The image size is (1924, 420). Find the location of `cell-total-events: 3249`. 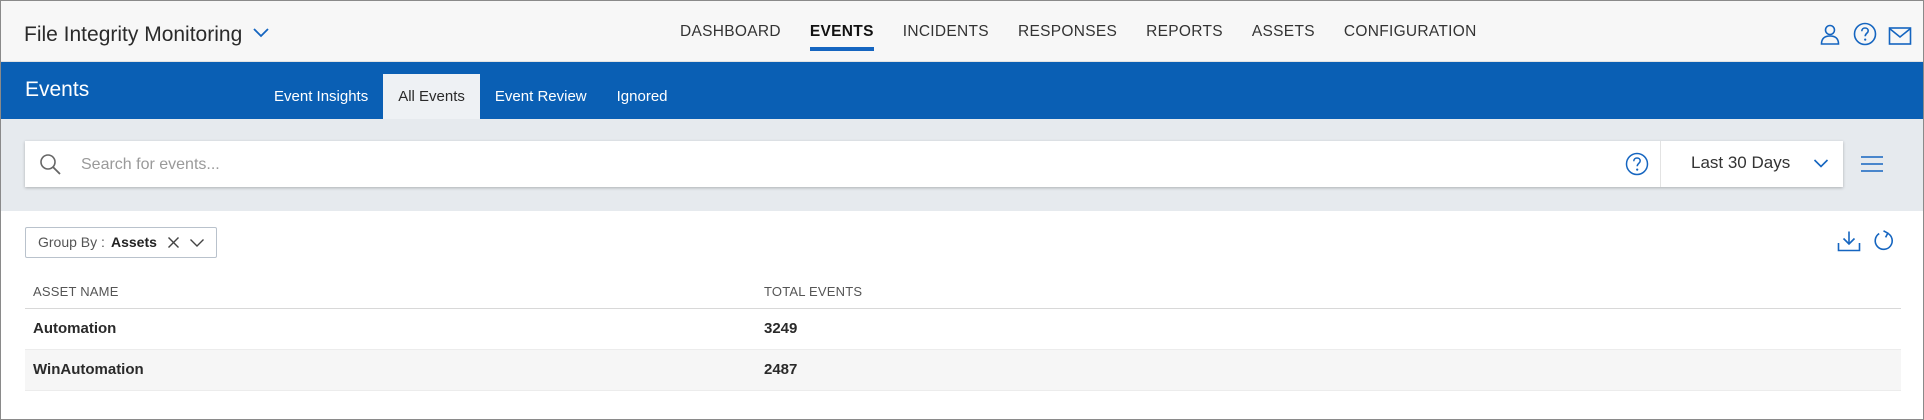

cell-total-events: 3249 is located at coordinates (781, 328).